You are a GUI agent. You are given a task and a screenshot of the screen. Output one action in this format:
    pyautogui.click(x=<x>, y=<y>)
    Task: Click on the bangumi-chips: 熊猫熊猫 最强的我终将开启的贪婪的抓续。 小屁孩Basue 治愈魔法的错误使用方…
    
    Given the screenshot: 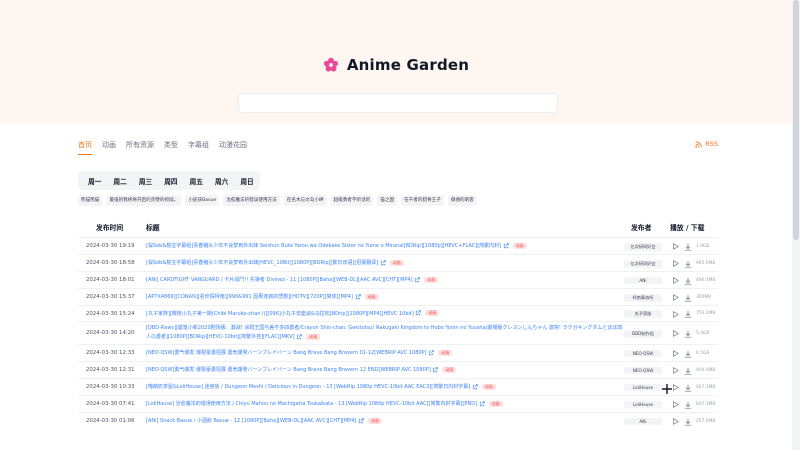 What is the action you would take?
    pyautogui.click(x=277, y=200)
    